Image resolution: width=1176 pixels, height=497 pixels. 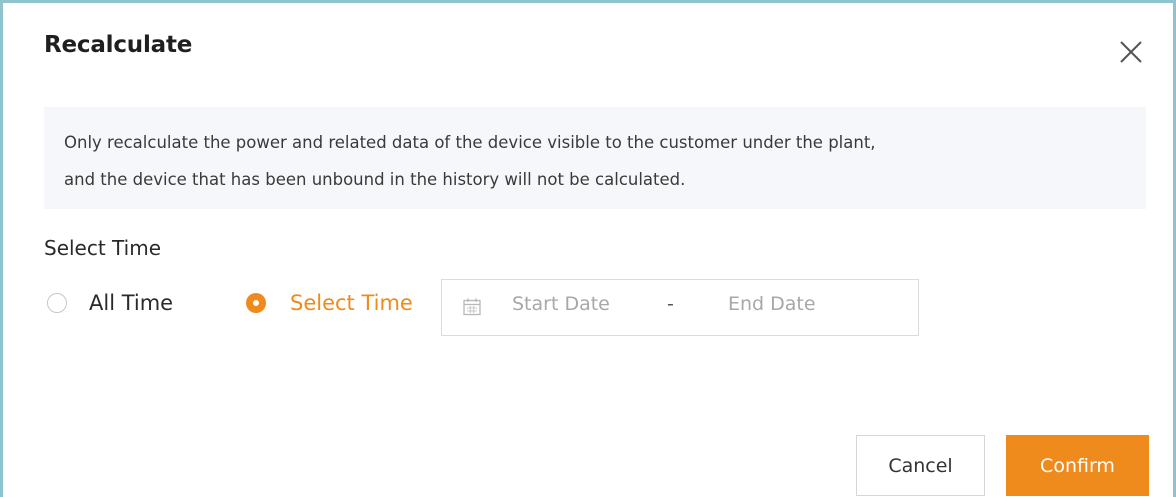 What do you see at coordinates (472, 307) in the screenshot?
I see `calendar-icon` at bounding box center [472, 307].